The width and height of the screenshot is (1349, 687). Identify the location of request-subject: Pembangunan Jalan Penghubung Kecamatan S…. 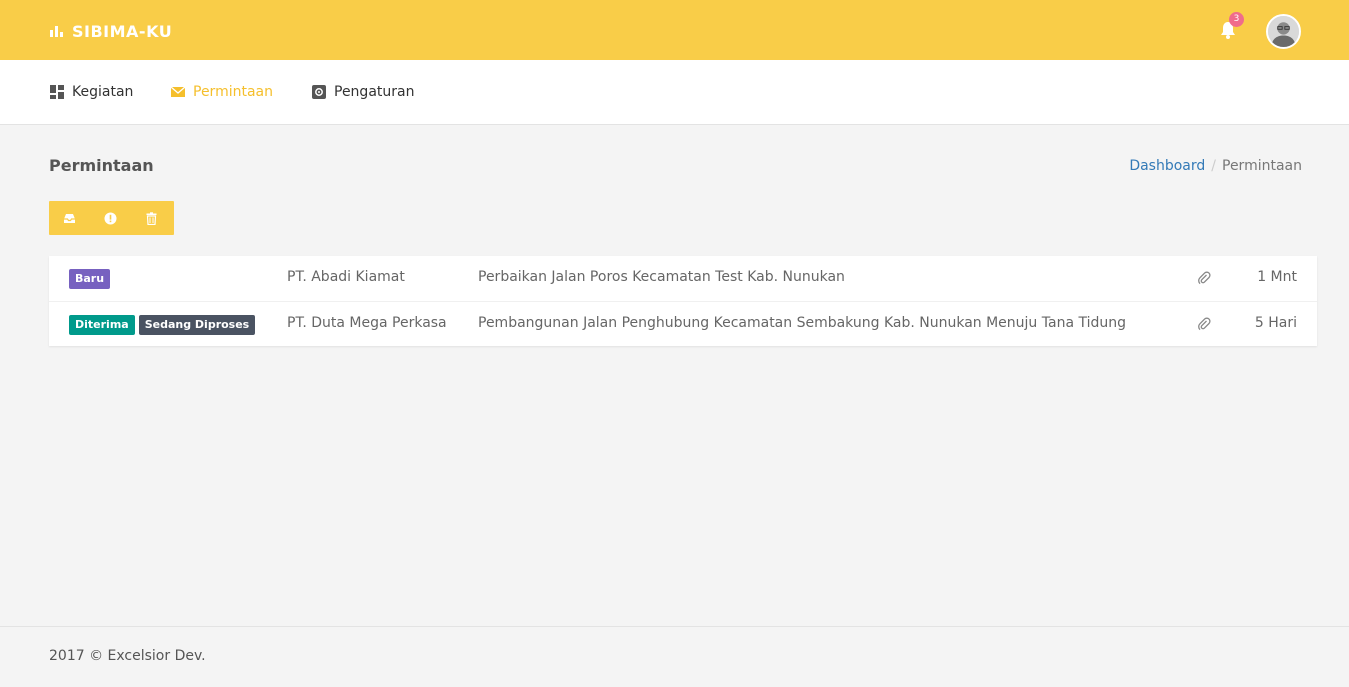
(802, 323).